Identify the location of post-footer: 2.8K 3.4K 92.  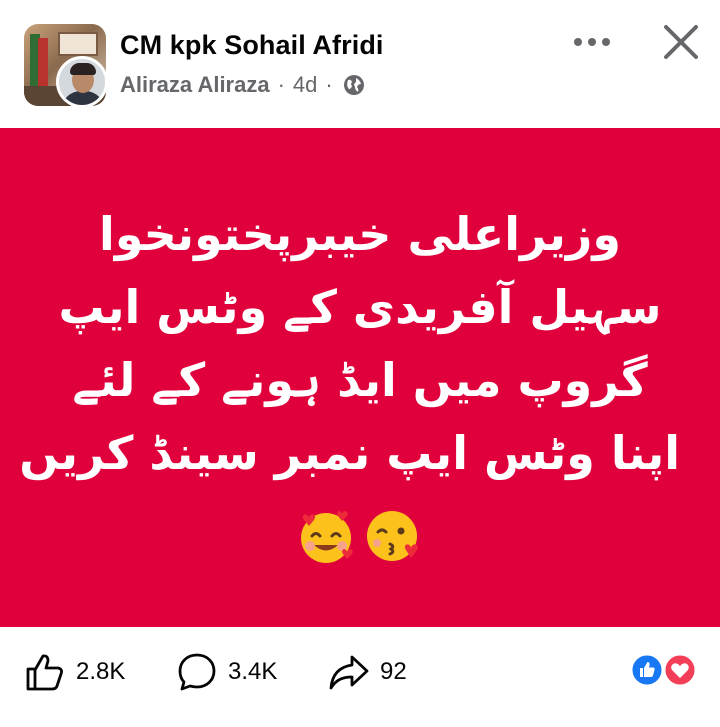
(360, 677).